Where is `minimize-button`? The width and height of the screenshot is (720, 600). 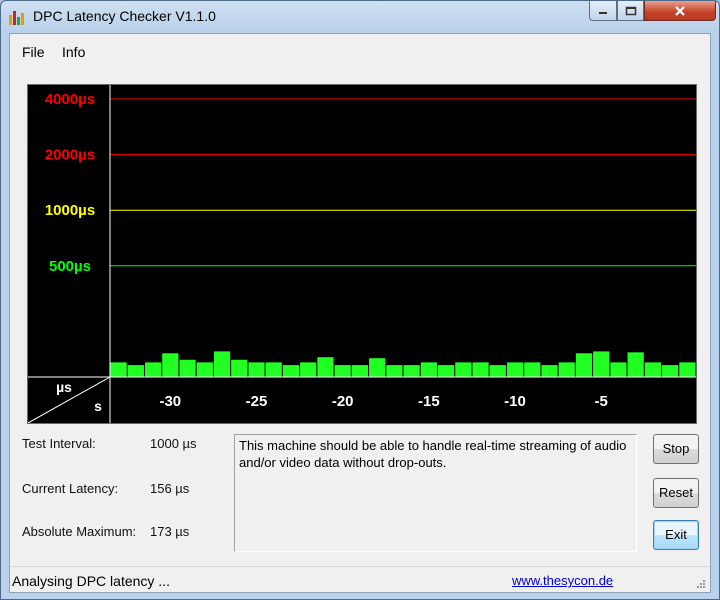
minimize-button is located at coordinates (603, 11).